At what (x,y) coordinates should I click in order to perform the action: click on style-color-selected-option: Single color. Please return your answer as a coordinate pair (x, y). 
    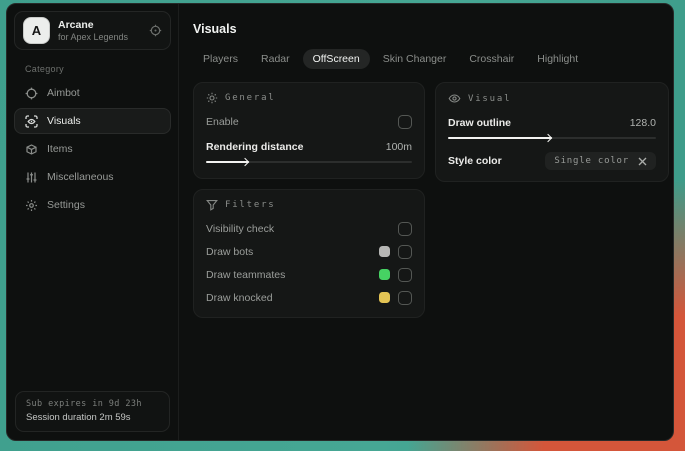
    Looking at the image, I should click on (591, 161).